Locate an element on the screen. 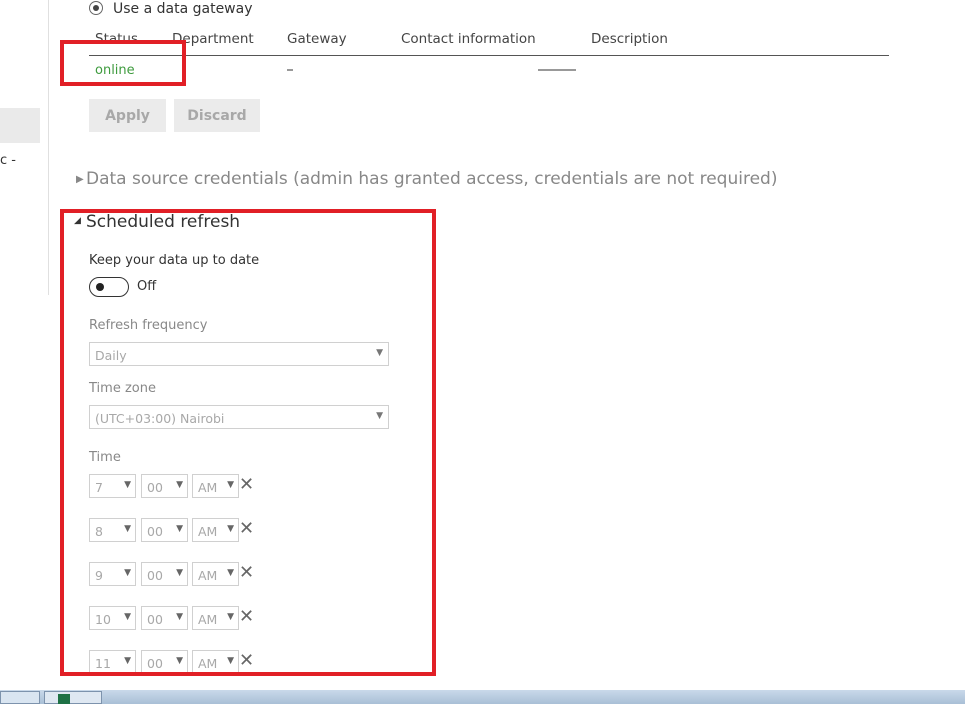 This screenshot has width=965, height=704. nav-item-fragment: c - is located at coordinates (8, 160).